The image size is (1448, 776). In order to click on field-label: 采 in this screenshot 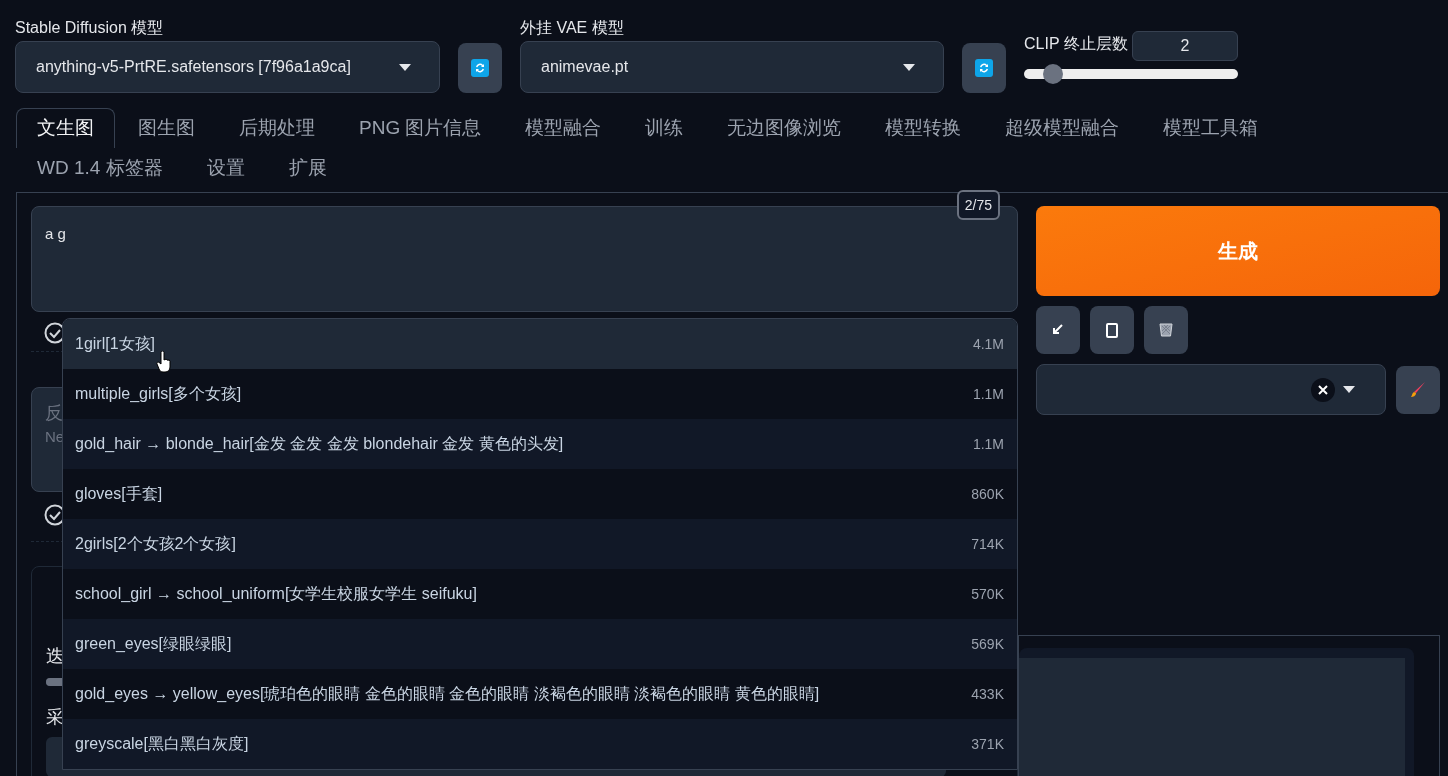, I will do `click(55, 717)`.